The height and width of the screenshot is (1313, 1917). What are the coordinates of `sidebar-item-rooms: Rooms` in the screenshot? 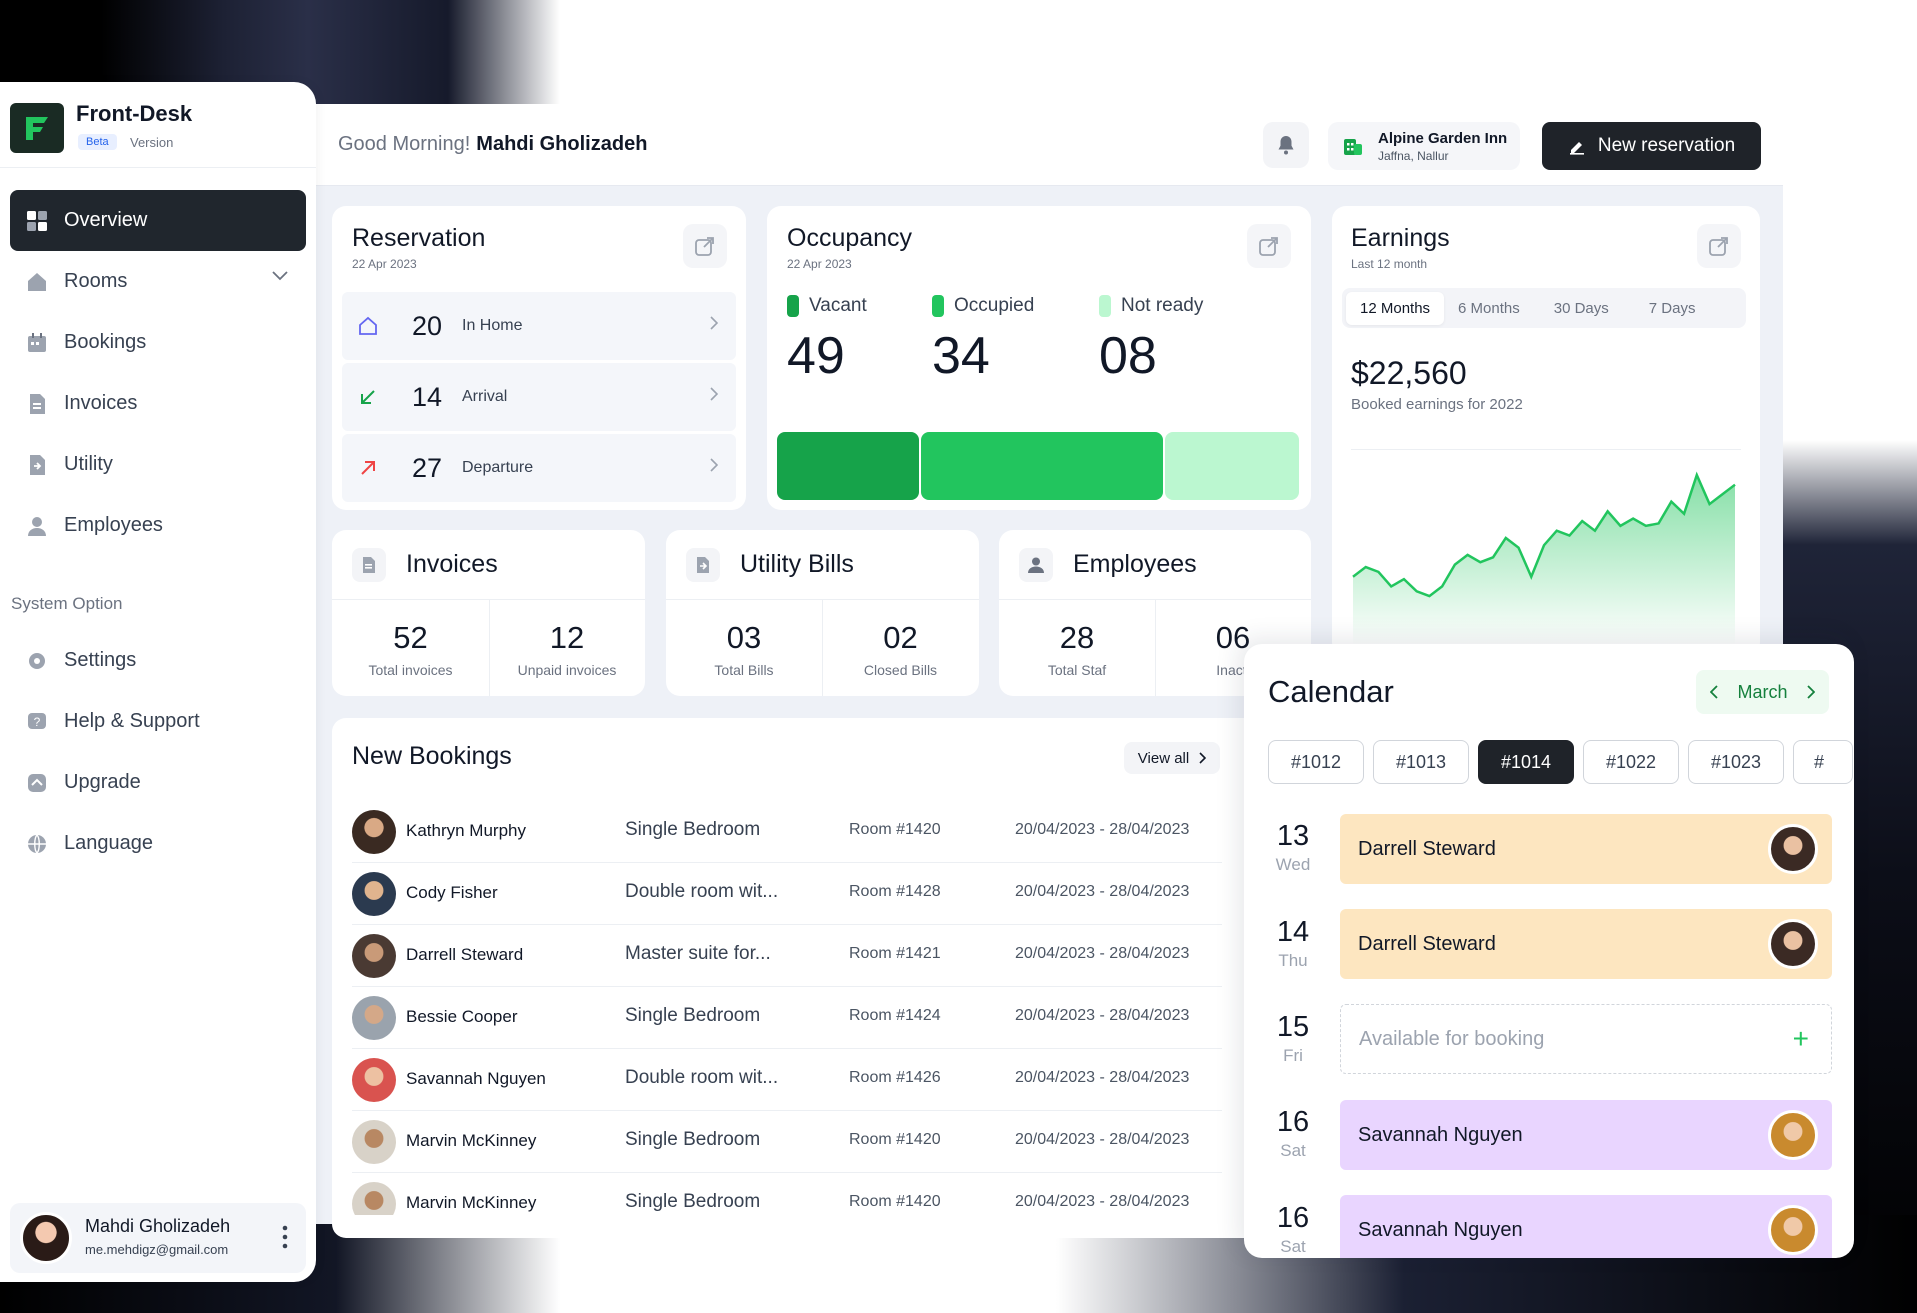 It's located at (158, 281).